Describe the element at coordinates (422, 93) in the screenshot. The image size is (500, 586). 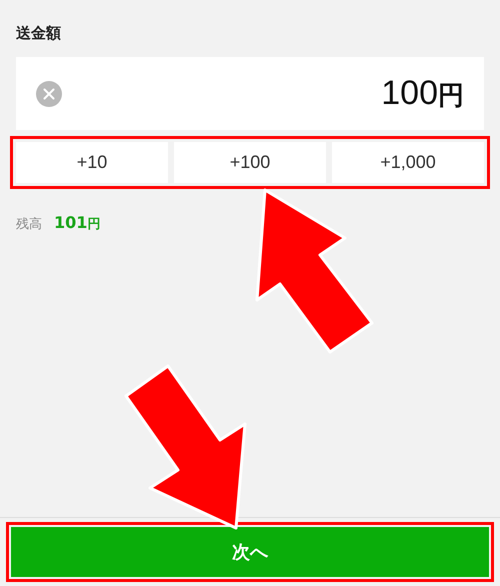
I see `amount-value: 100円` at that location.